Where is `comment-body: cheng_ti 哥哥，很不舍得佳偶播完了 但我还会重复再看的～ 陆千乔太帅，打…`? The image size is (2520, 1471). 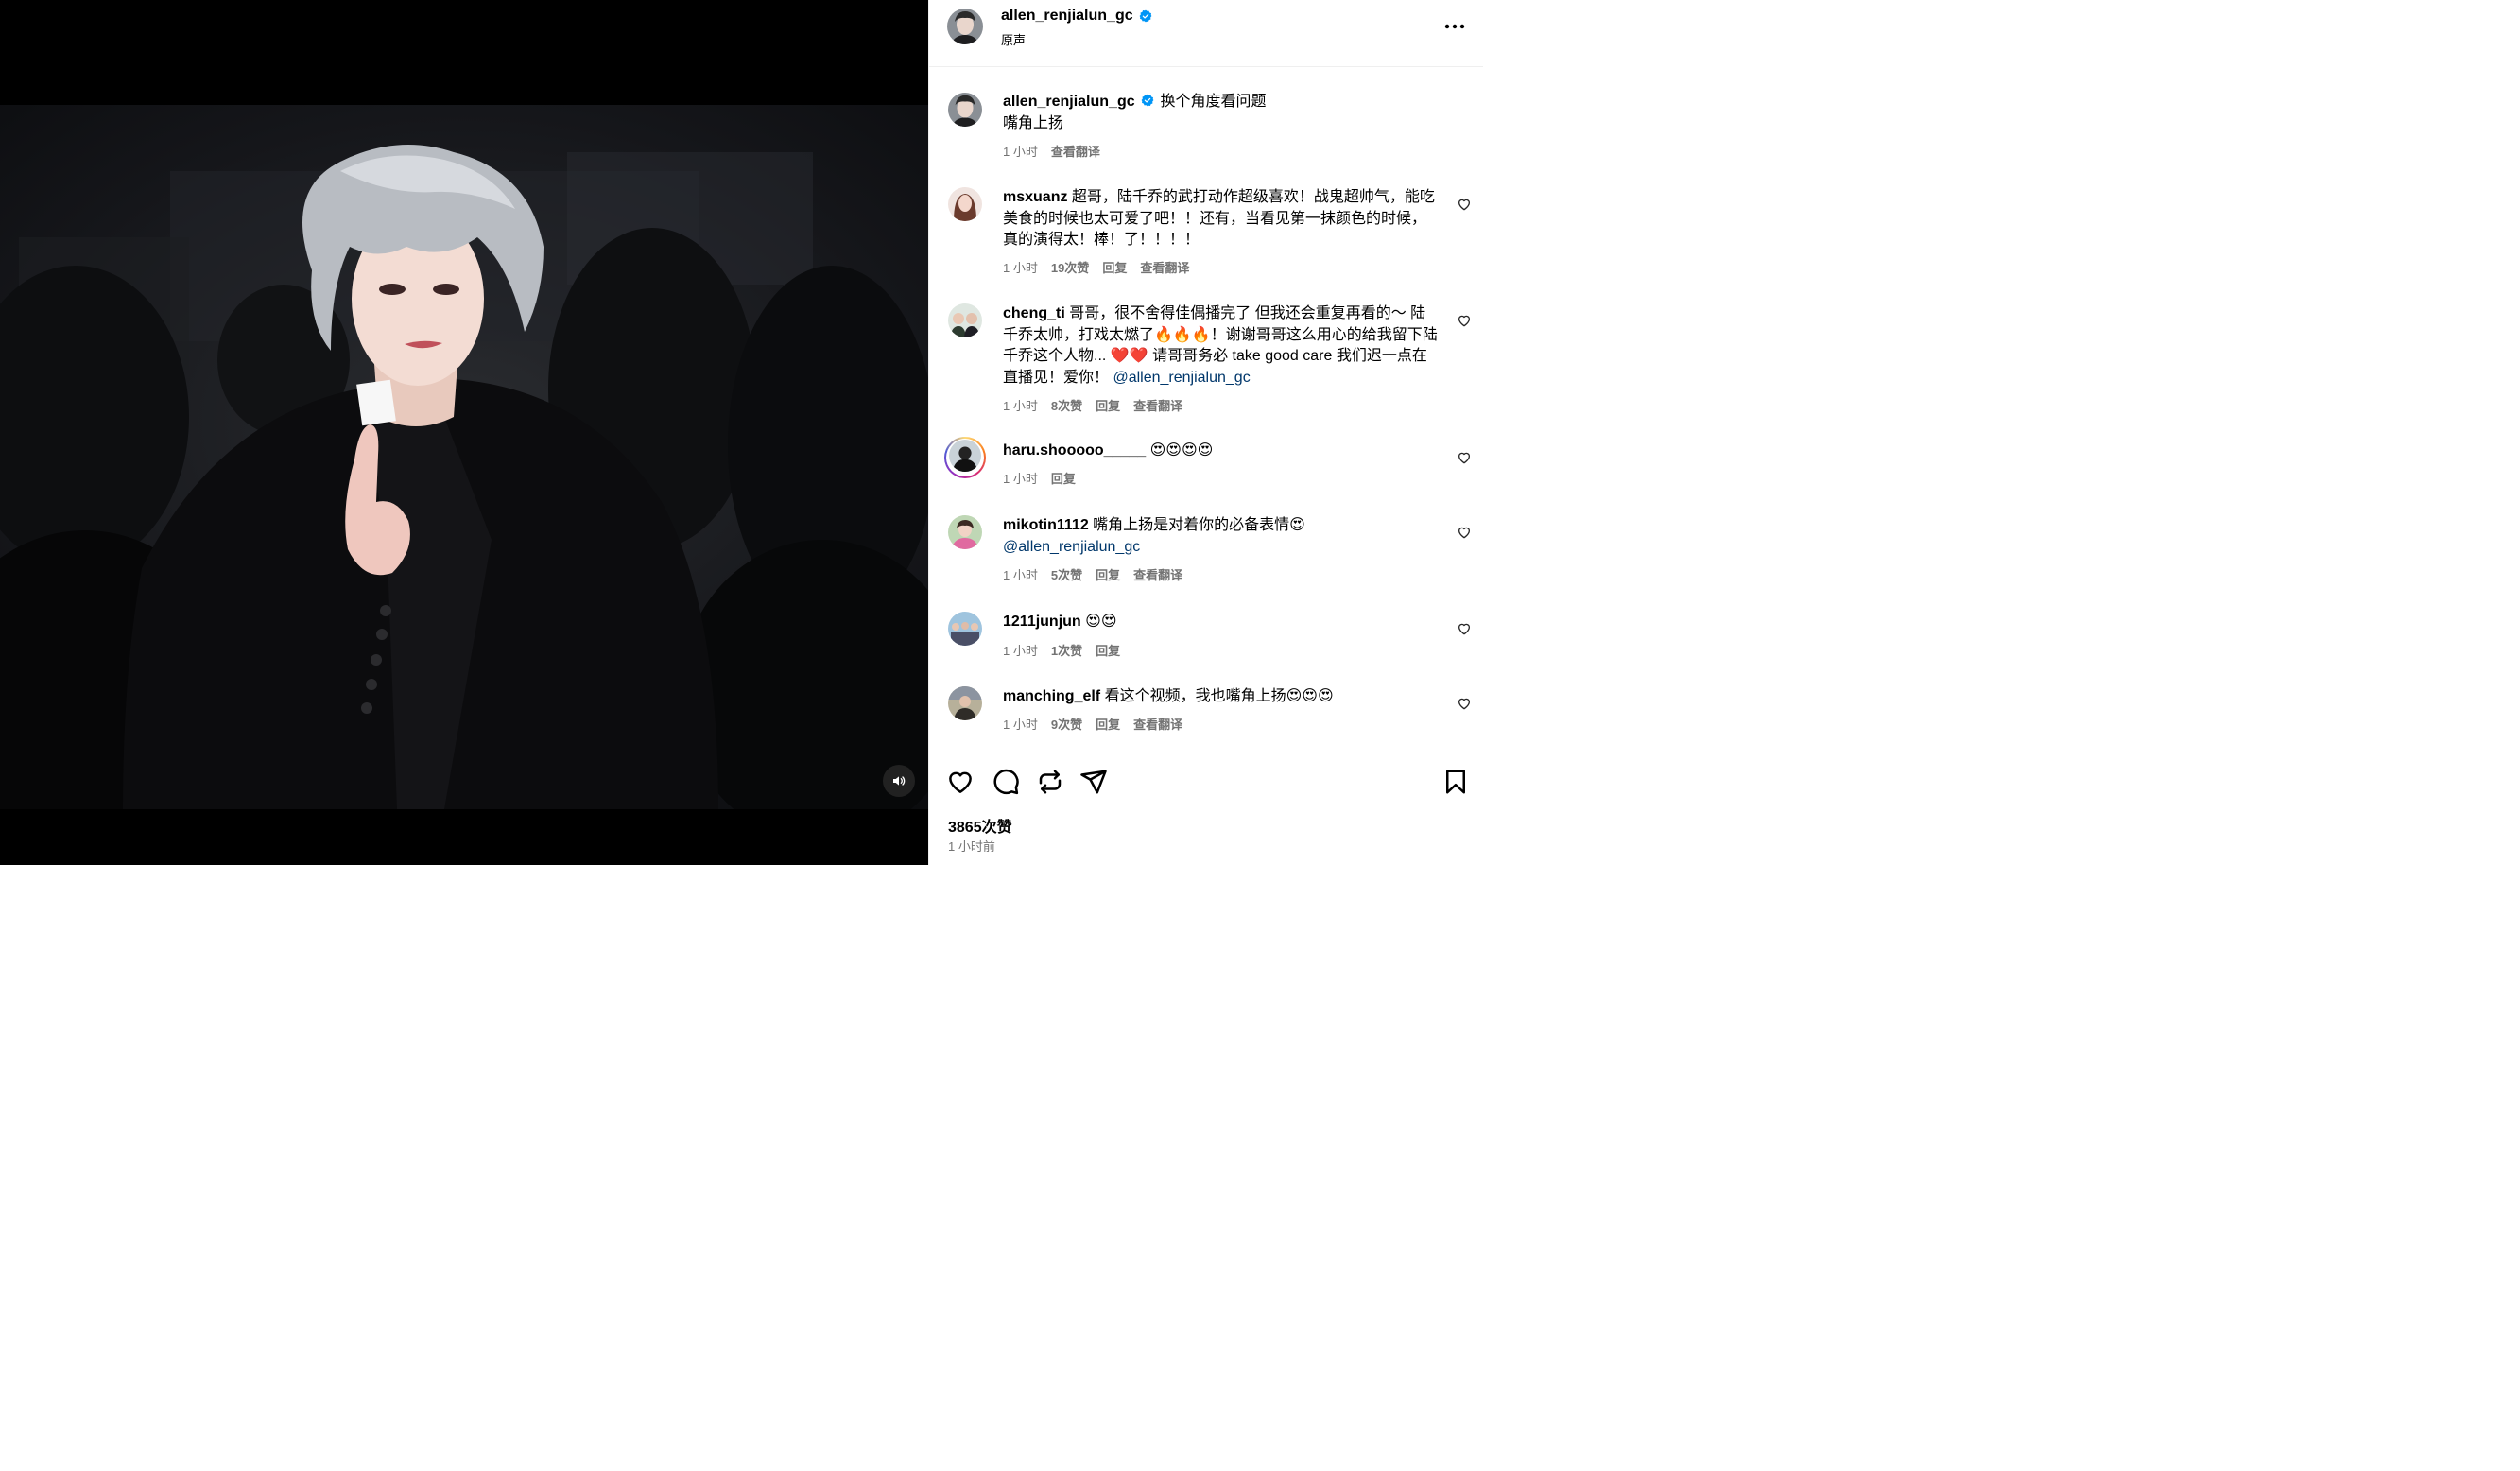
comment-body: cheng_ti 哥哥，很不舍得佳偶播完了 但我还会重复再看的～ 陆千乔太帅，打… is located at coordinates (1220, 346).